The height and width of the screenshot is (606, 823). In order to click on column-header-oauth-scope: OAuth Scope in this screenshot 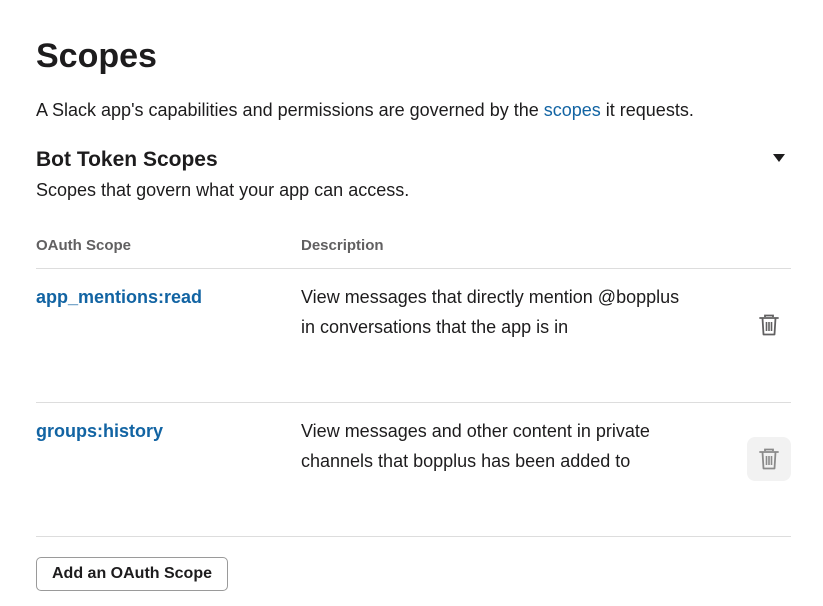, I will do `click(84, 245)`.